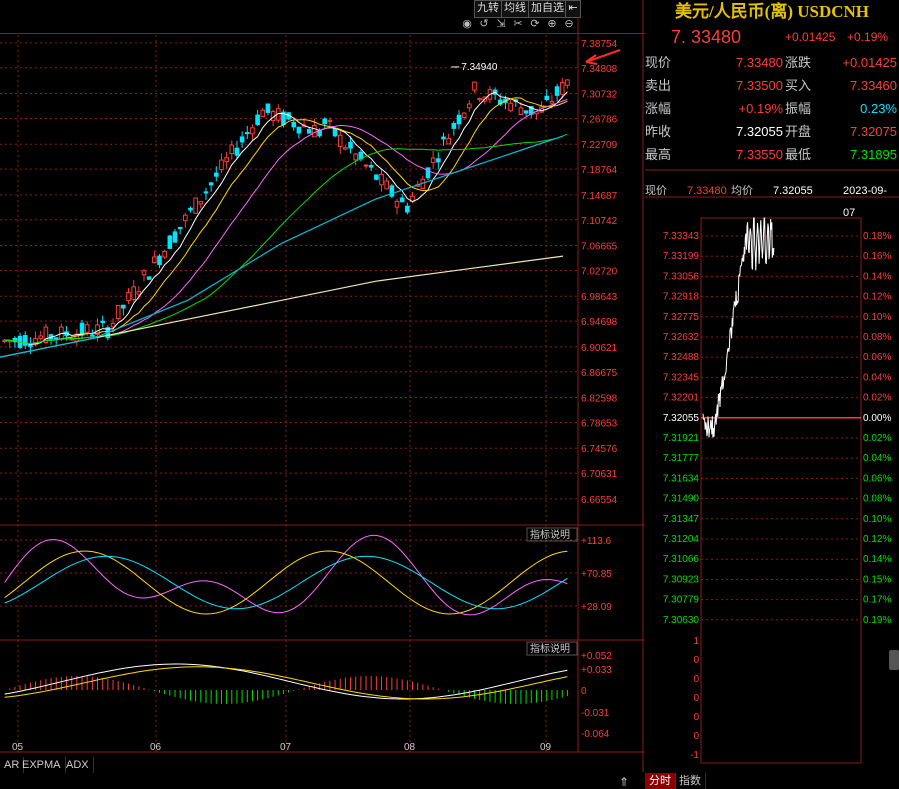 The width and height of the screenshot is (899, 789). I want to click on x-tick-label: 08, so click(410, 747).